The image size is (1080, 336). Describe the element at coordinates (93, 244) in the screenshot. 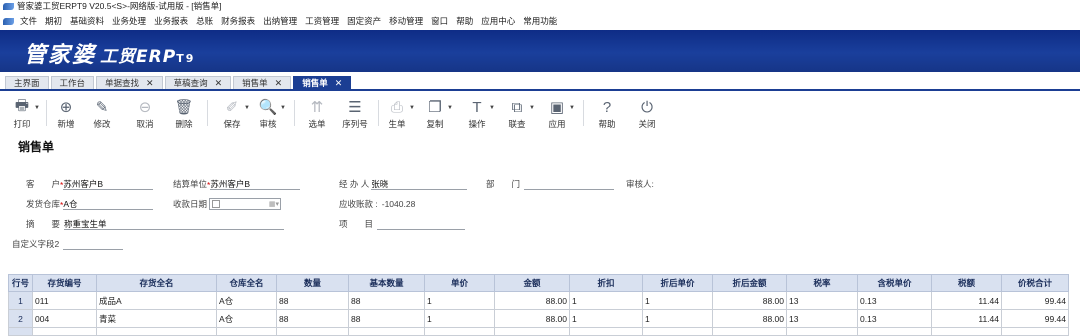

I see `custom-field-2-input` at that location.